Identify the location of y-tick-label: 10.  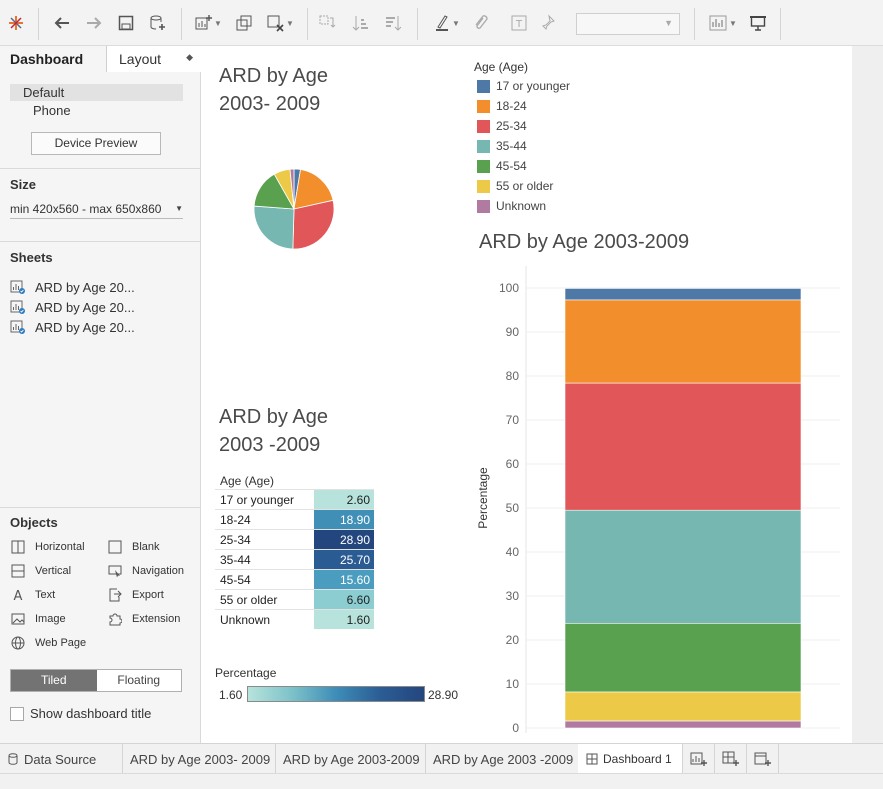
(513, 684).